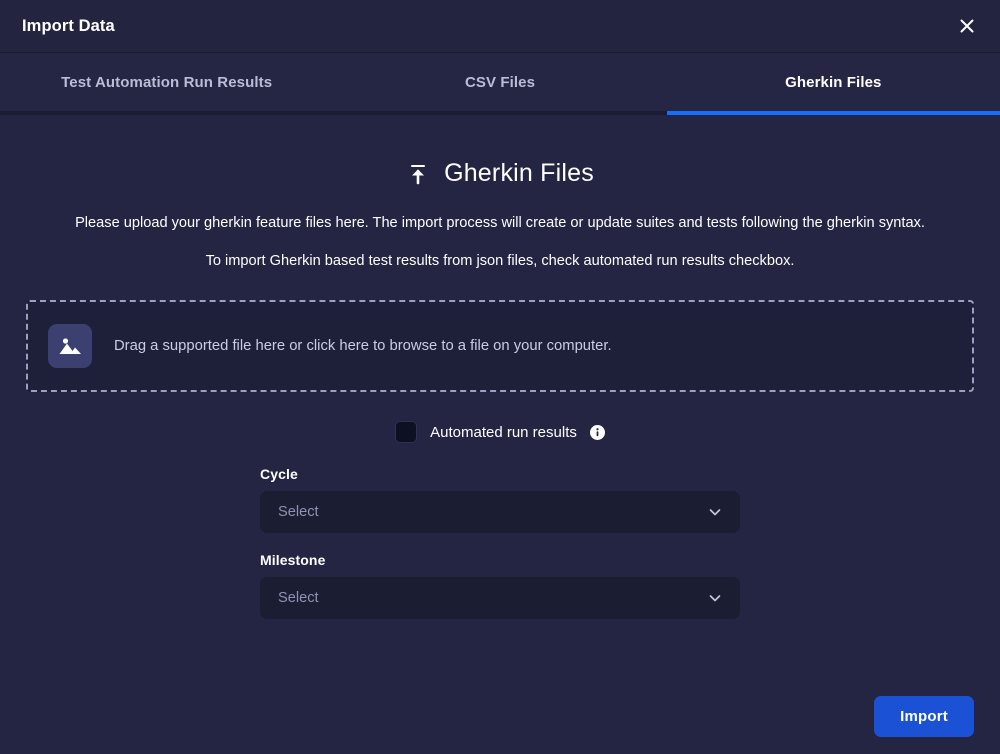  What do you see at coordinates (279, 474) in the screenshot?
I see `cycle-label: Cycle` at bounding box center [279, 474].